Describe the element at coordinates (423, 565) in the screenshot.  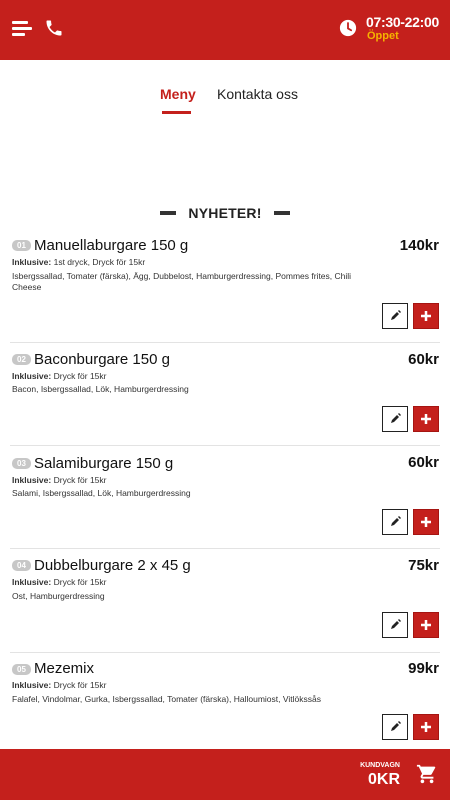
I see `item-price: 75kr` at that location.